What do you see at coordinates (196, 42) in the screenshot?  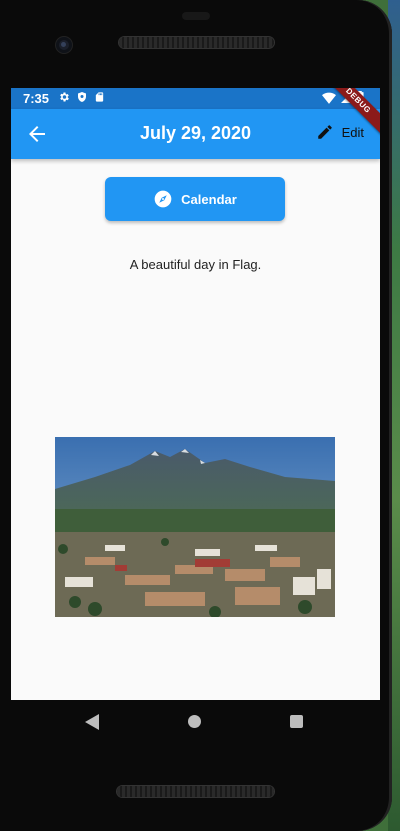 I see `earpiece-speaker` at bounding box center [196, 42].